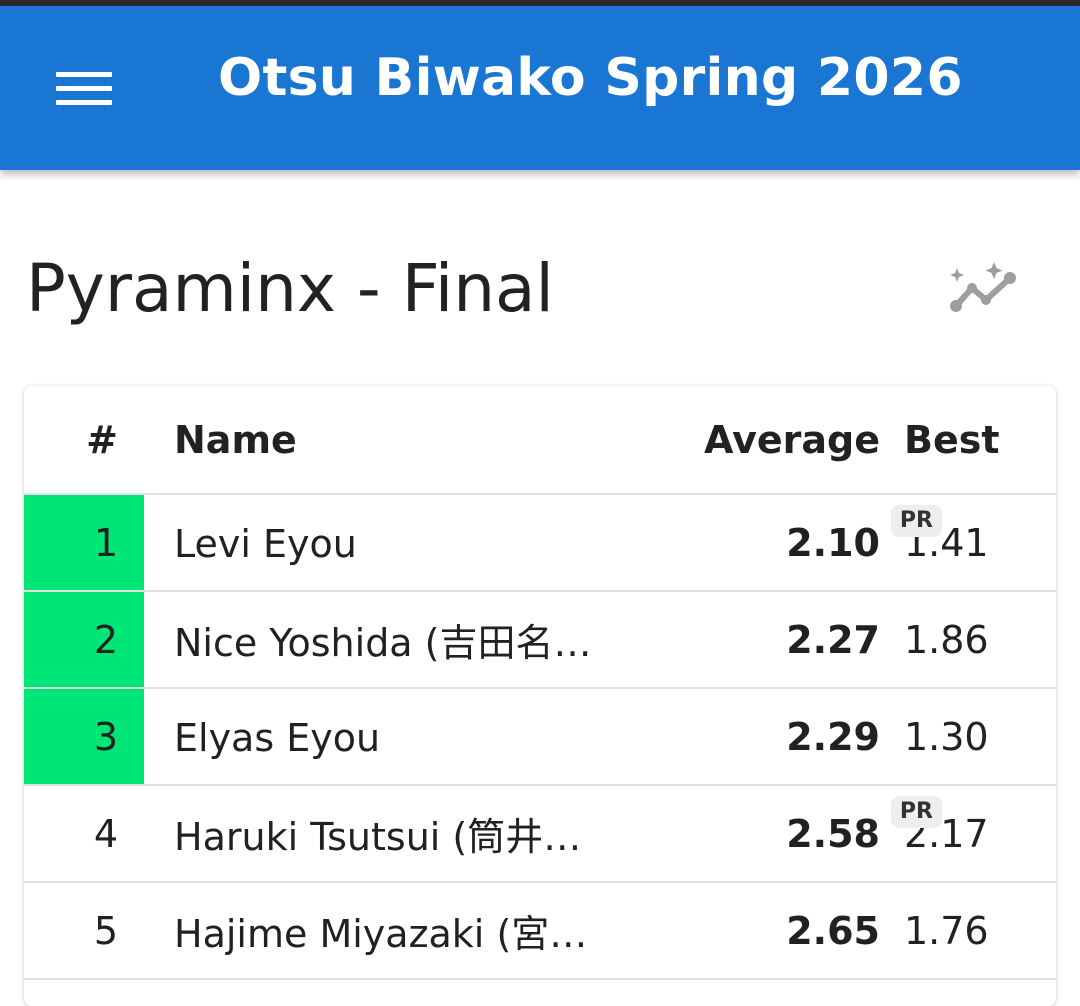  I want to click on app-title: Otsu Biwako Spring 2026, so click(590, 78).